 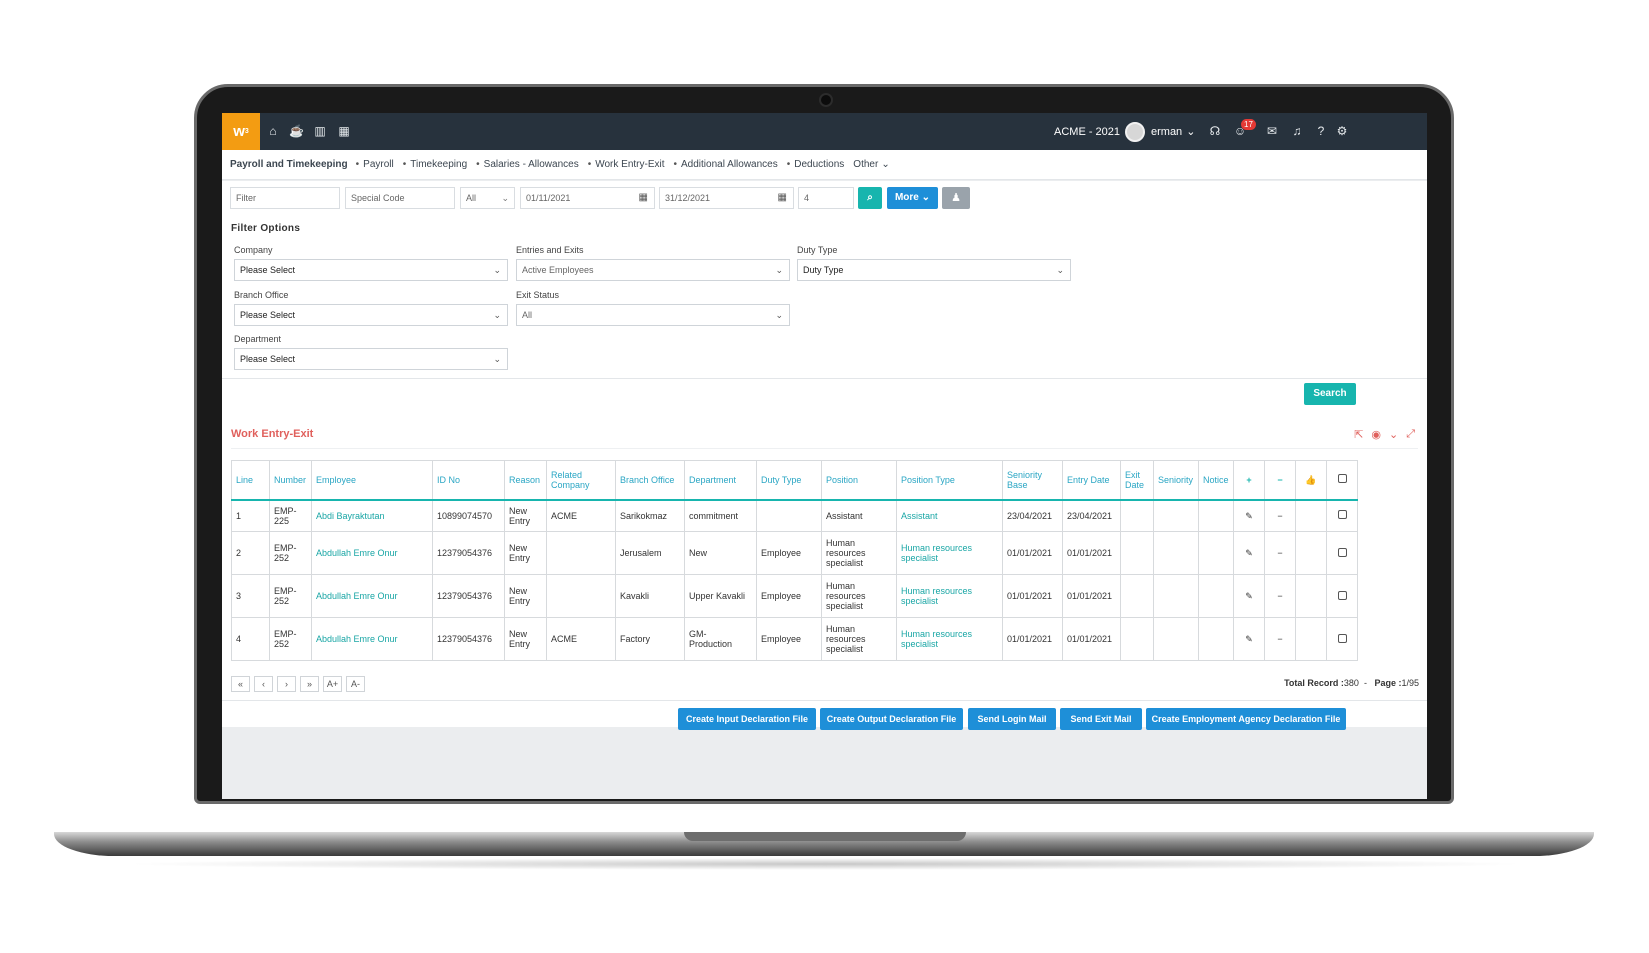 What do you see at coordinates (286, 684) in the screenshot?
I see `next-page-button: ›` at bounding box center [286, 684].